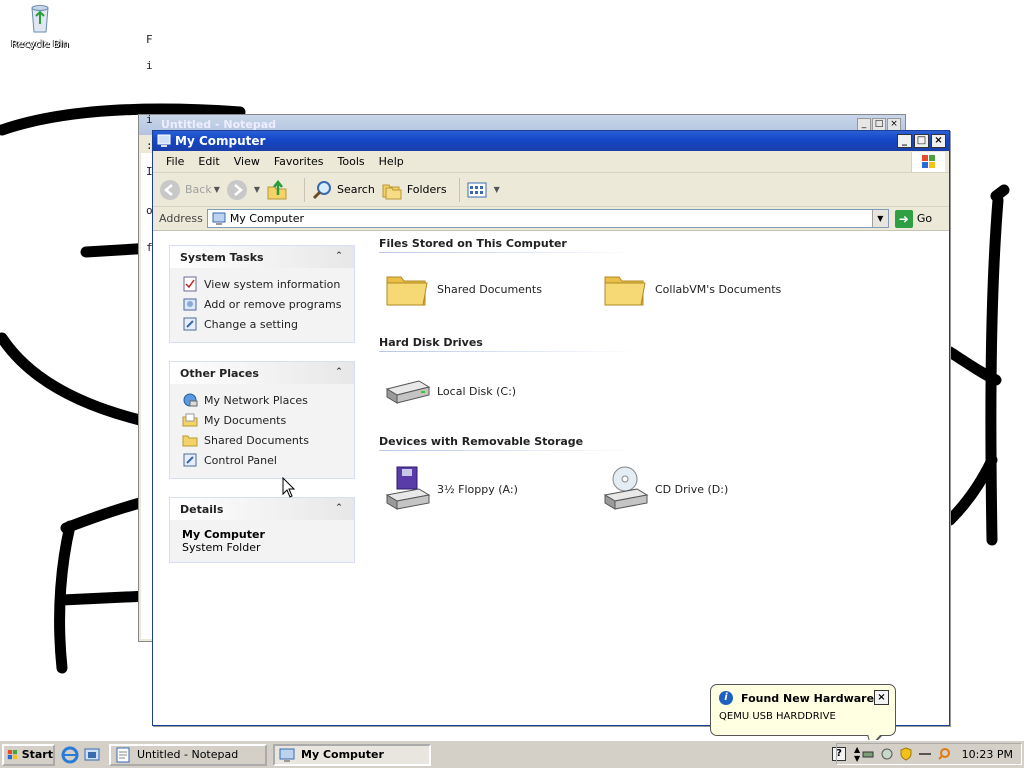 Image resolution: width=1024 pixels, height=768 pixels. What do you see at coordinates (473, 243) in the screenshot?
I see `group-files-header: Files Stored on This Computer` at bounding box center [473, 243].